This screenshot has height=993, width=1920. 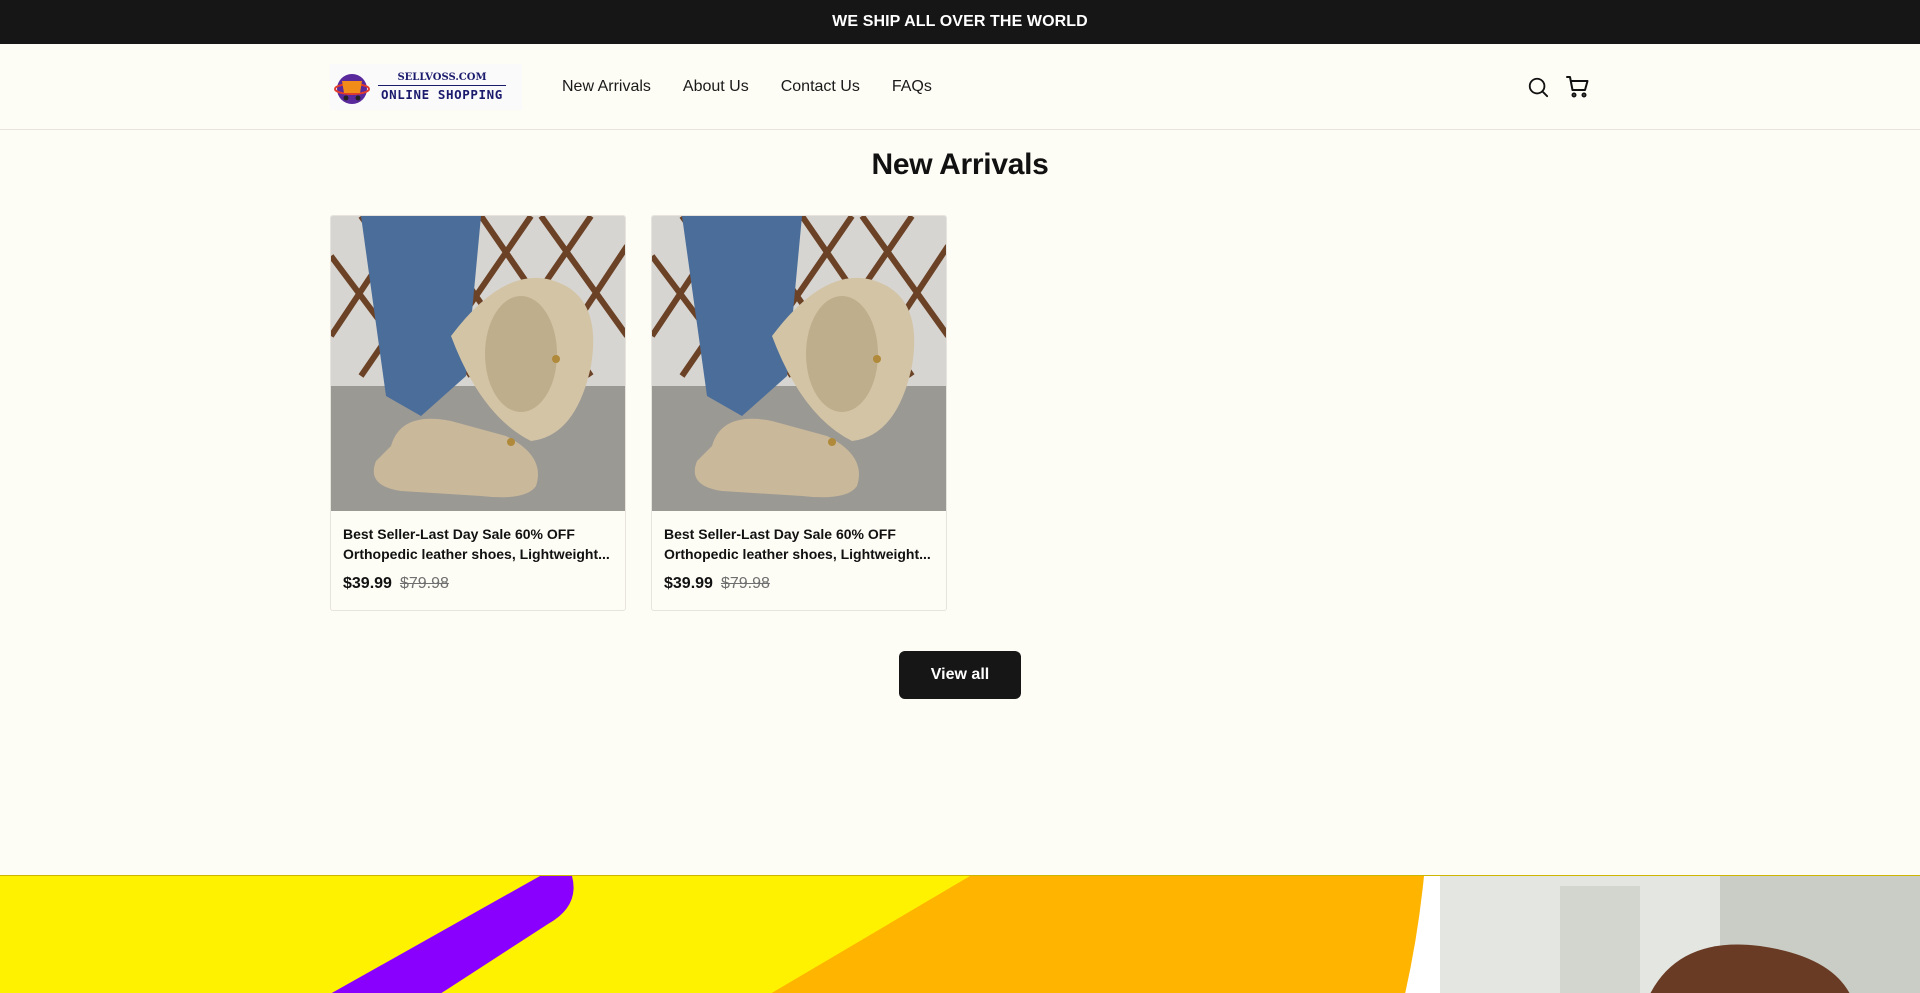 I want to click on announcement-text: WE SHIP ALL OVER THE WORLD, so click(x=960, y=21).